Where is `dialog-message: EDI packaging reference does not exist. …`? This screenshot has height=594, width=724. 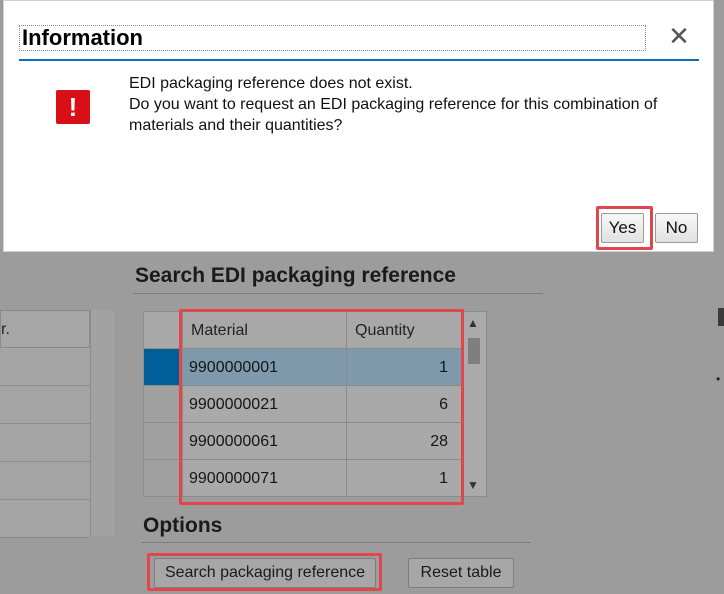
dialog-message: EDI packaging reference does not exist. … is located at coordinates (393, 104).